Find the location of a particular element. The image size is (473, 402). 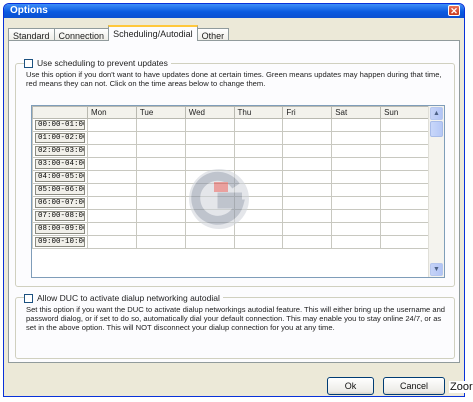

schedule-row: 06:00-07:00 is located at coordinates (231, 203).